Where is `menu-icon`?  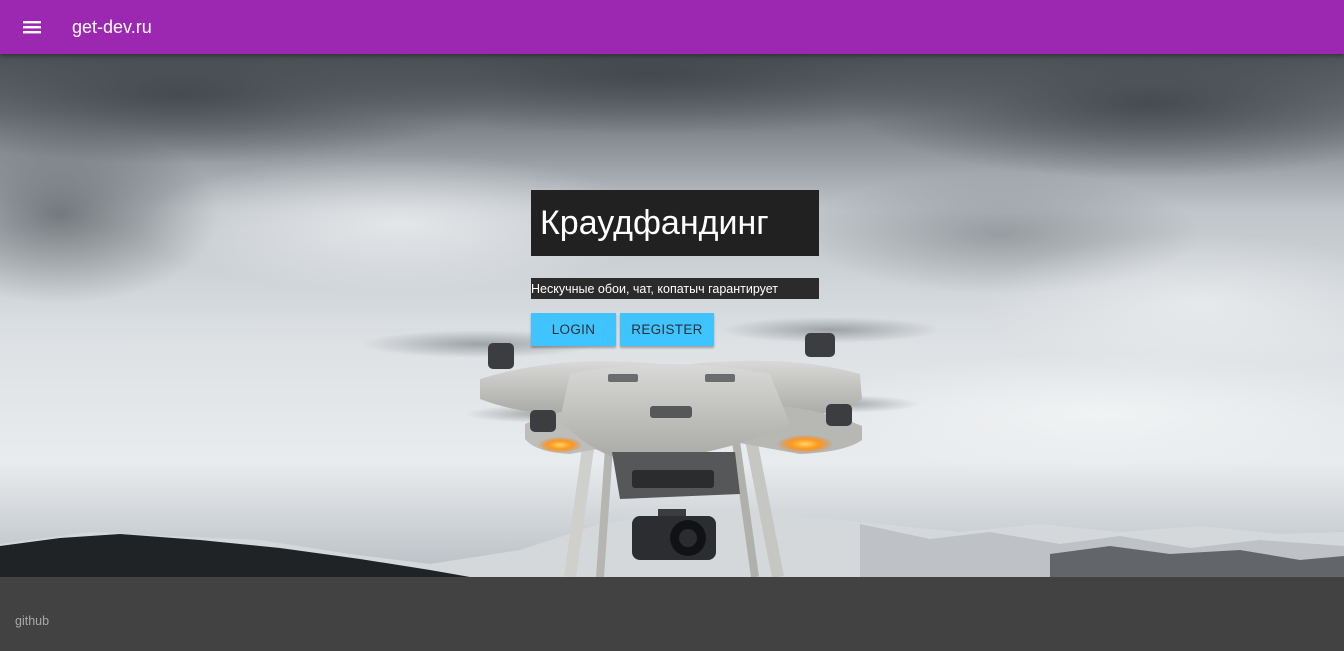
menu-icon is located at coordinates (32, 27).